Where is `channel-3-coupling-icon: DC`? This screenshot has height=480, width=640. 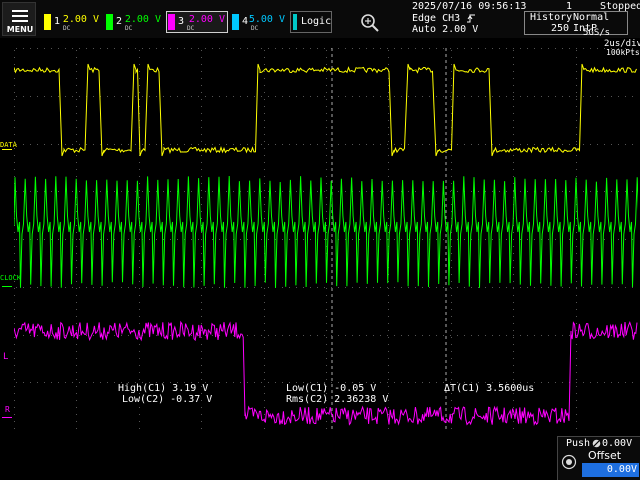 channel-3-coupling-icon: DC is located at coordinates (191, 28).